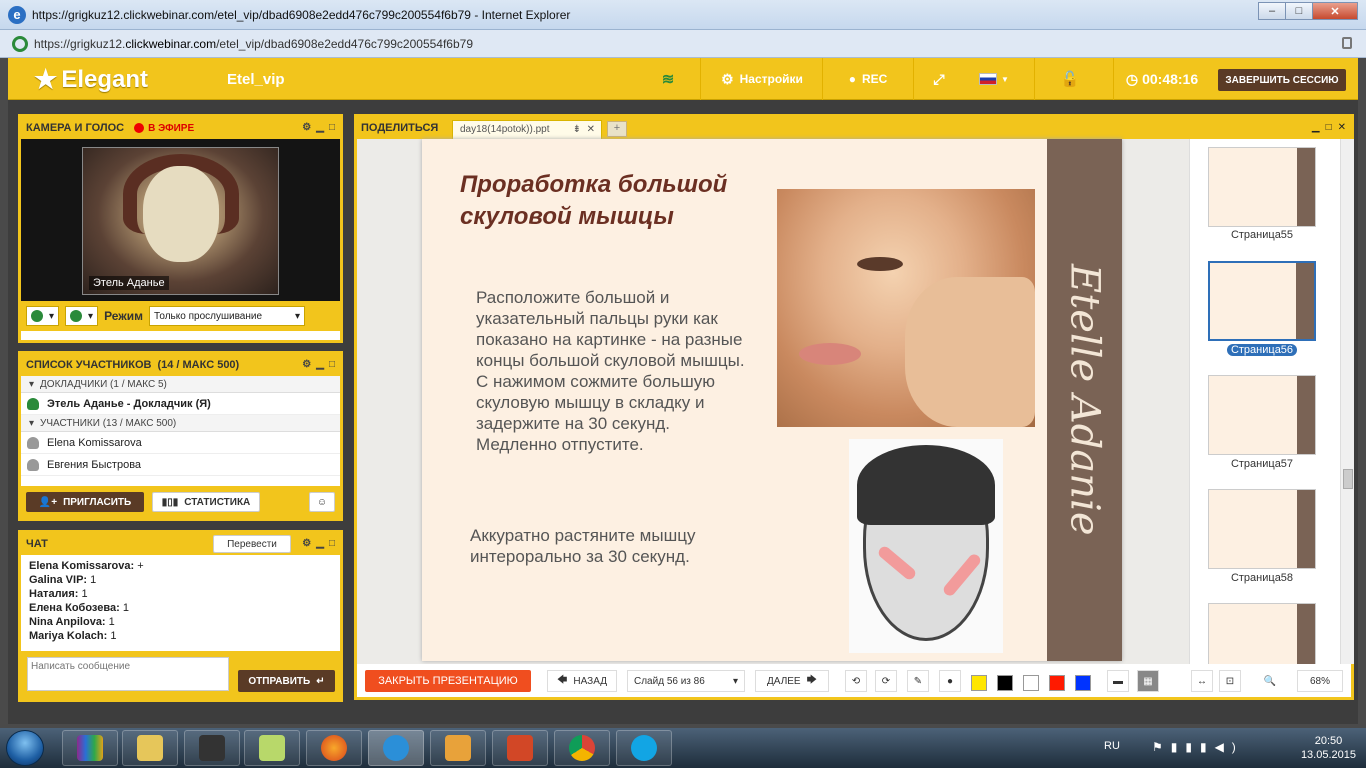  I want to click on taskbar-app-chrome, so click(582, 748).